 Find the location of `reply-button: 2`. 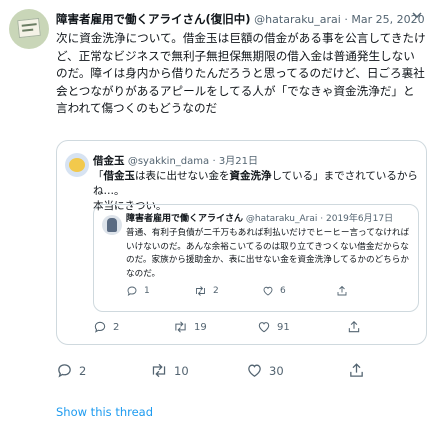

reply-button: 2 is located at coordinates (71, 370).